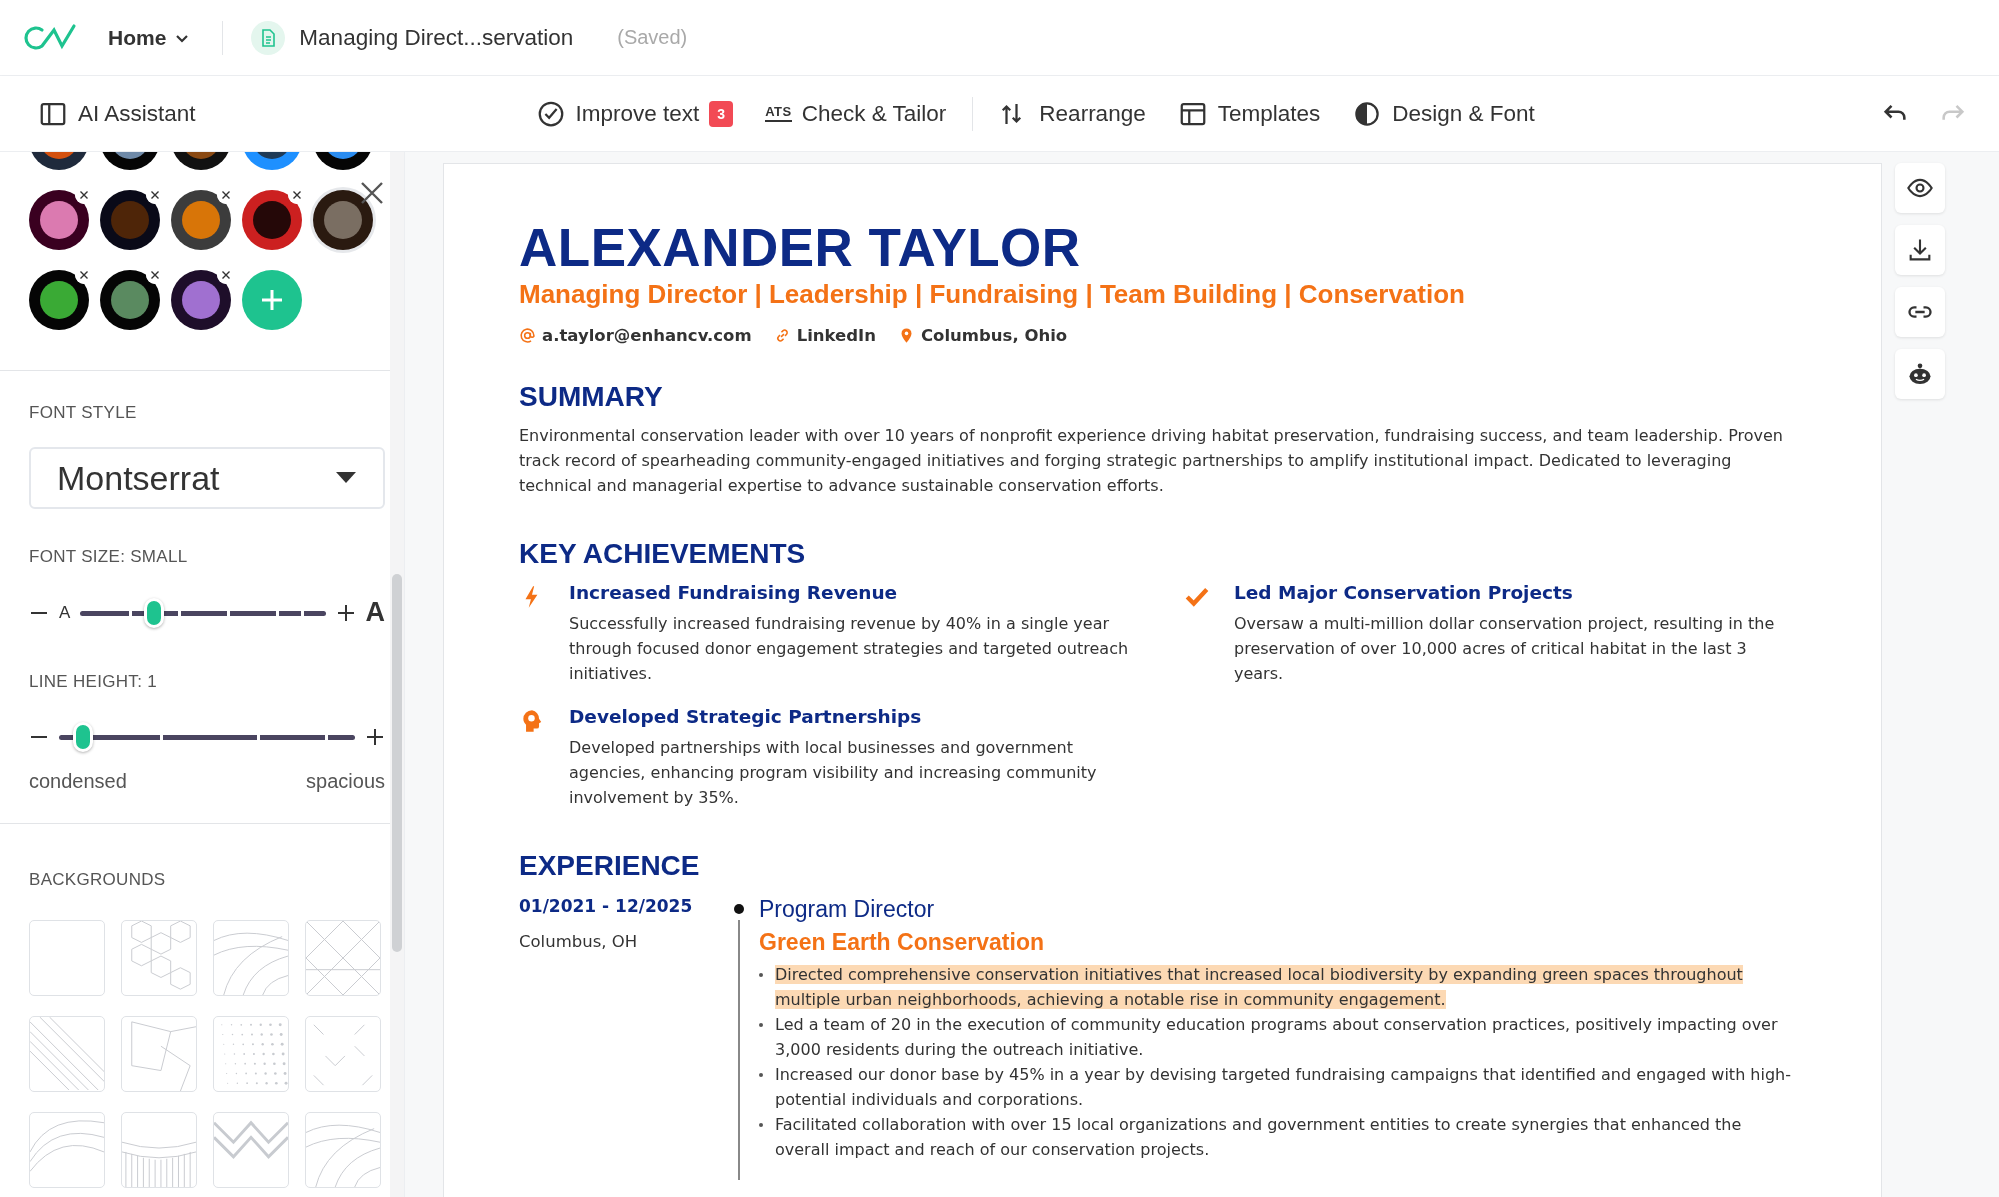  What do you see at coordinates (634, 113) in the screenshot?
I see `toolbar-button: Improve text 3` at bounding box center [634, 113].